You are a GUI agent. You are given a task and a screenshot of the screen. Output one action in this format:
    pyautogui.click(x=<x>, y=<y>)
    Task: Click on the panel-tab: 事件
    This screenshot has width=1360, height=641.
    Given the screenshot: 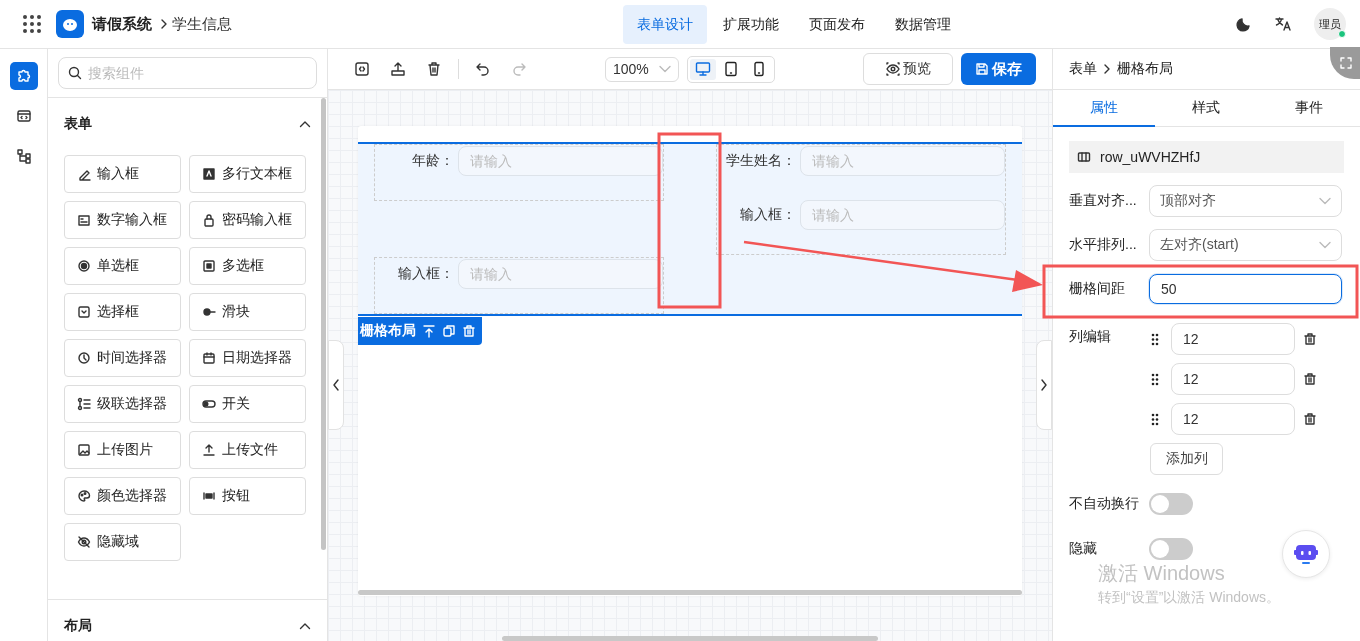 What is the action you would take?
    pyautogui.click(x=1308, y=108)
    